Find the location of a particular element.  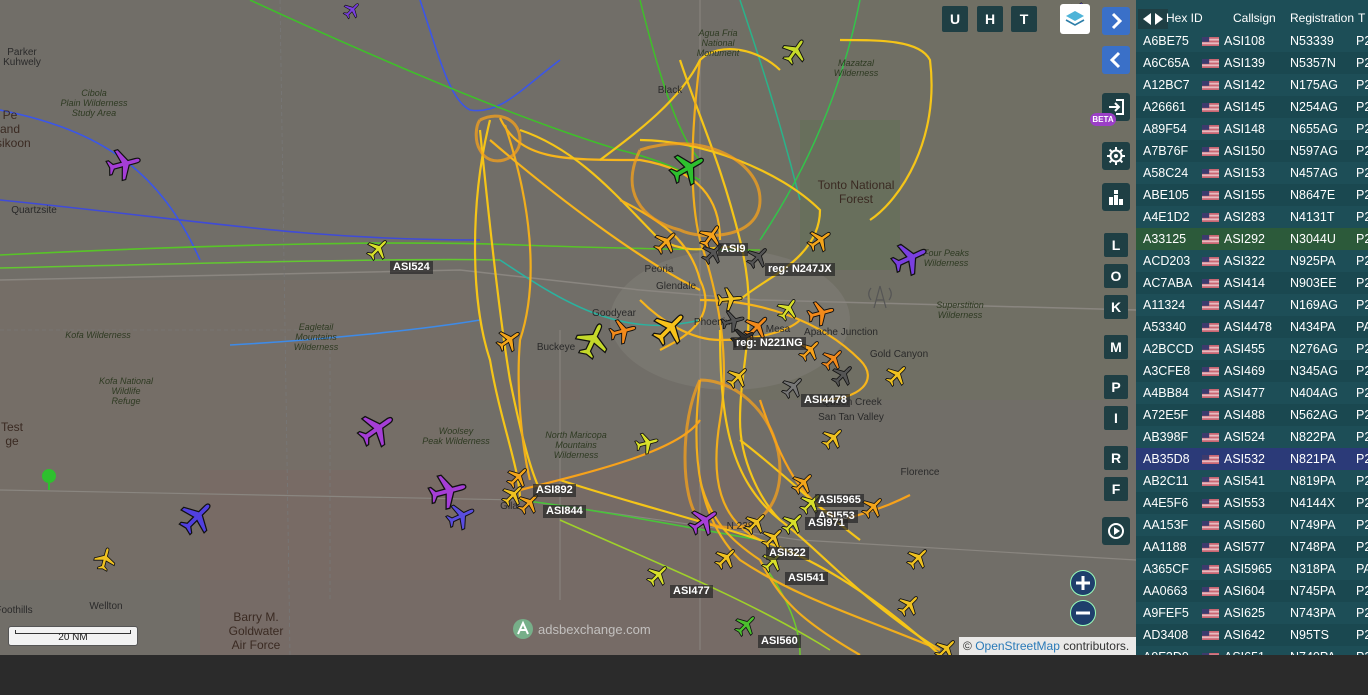

table-row: AB398F ASI524 N822PA P2 is located at coordinates (1252, 437).